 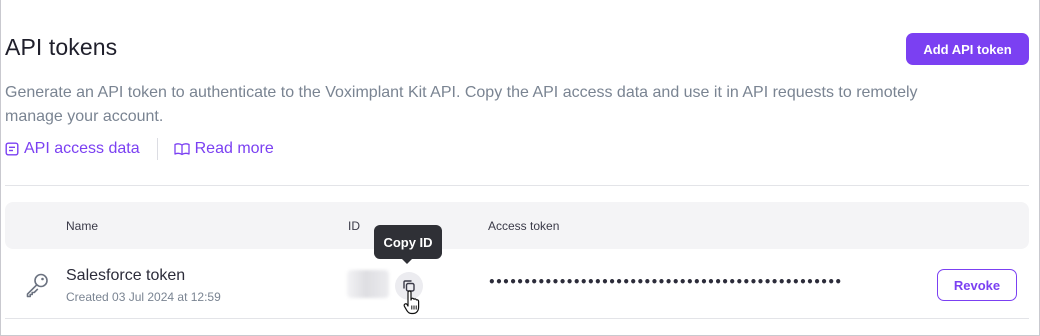 I want to click on table-header: Name ID Access token, so click(x=517, y=225).